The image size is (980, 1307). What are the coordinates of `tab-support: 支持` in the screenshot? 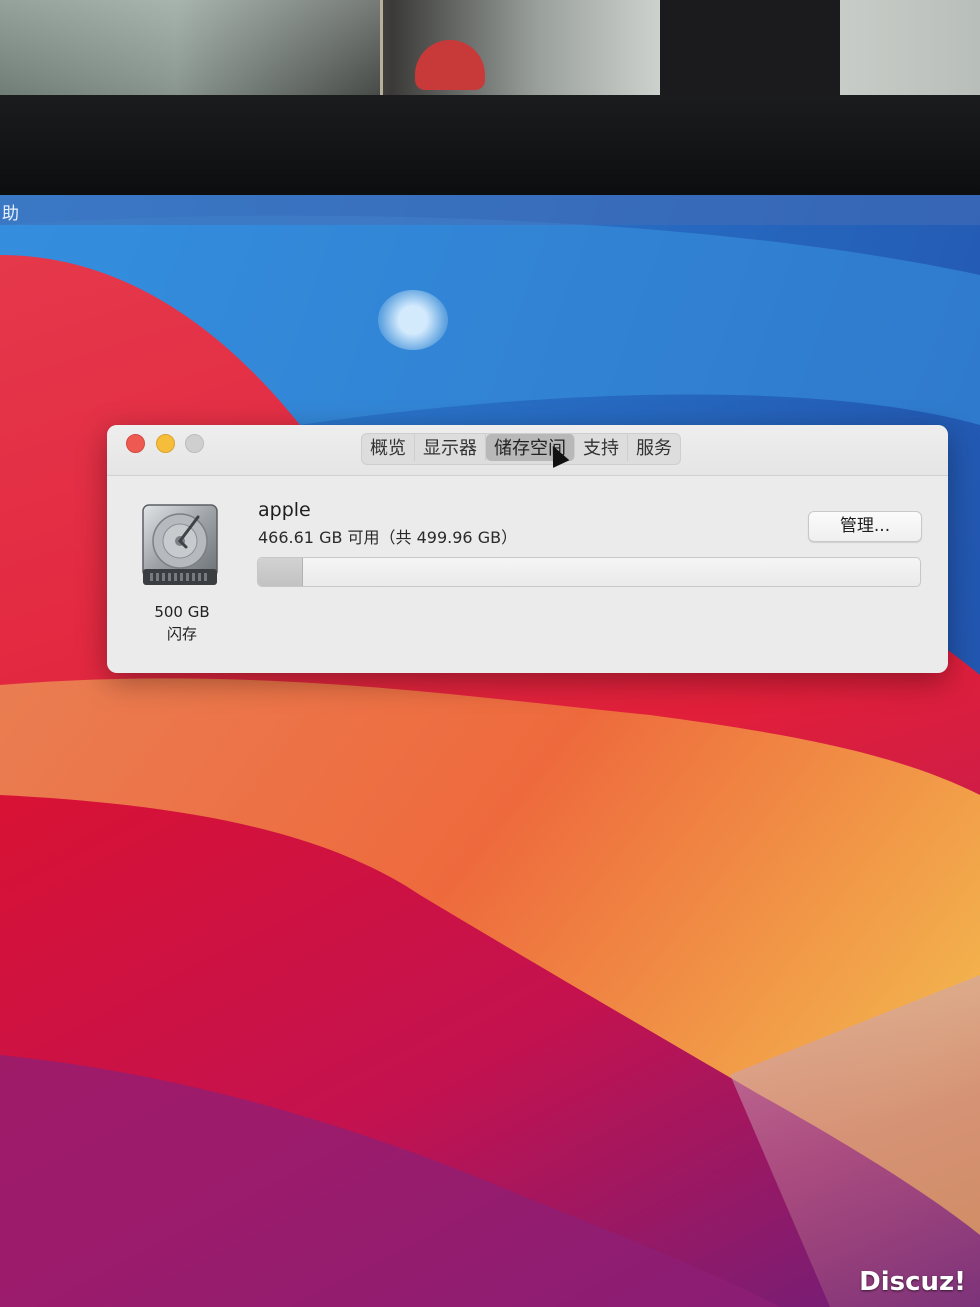 It's located at (601, 447).